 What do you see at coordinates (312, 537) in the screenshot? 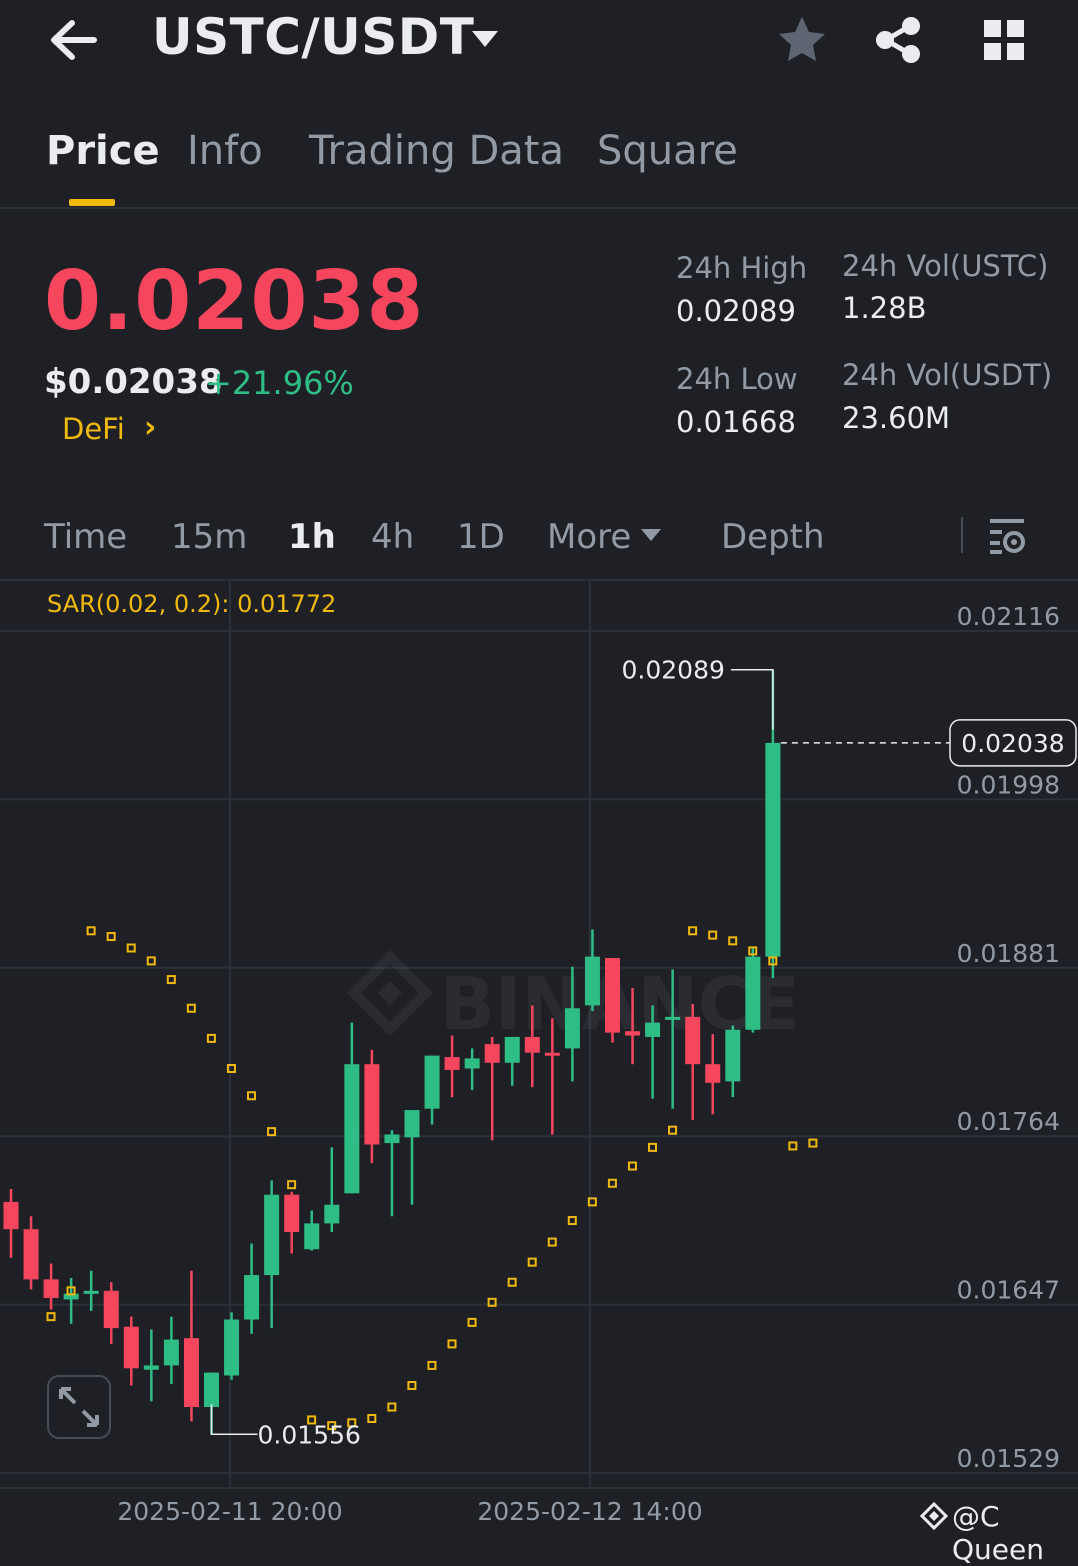
I see `interval-1h: 1h` at bounding box center [312, 537].